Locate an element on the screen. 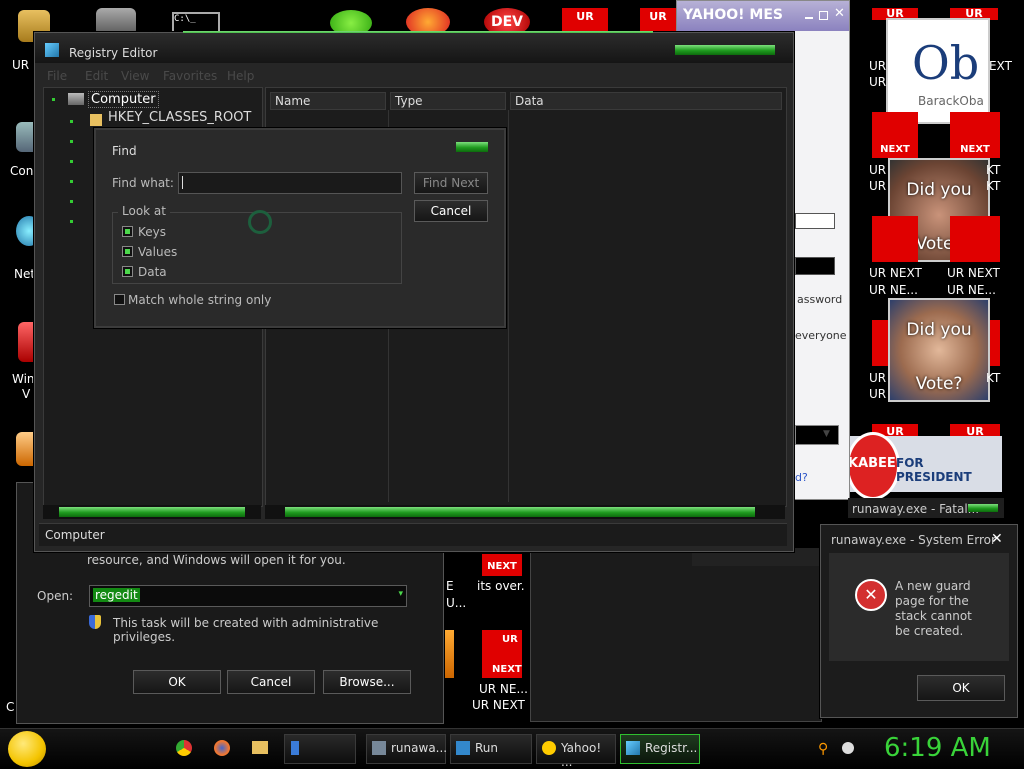 This screenshot has height=769, width=1024. taskbar-item-run: Run is located at coordinates (491, 749).